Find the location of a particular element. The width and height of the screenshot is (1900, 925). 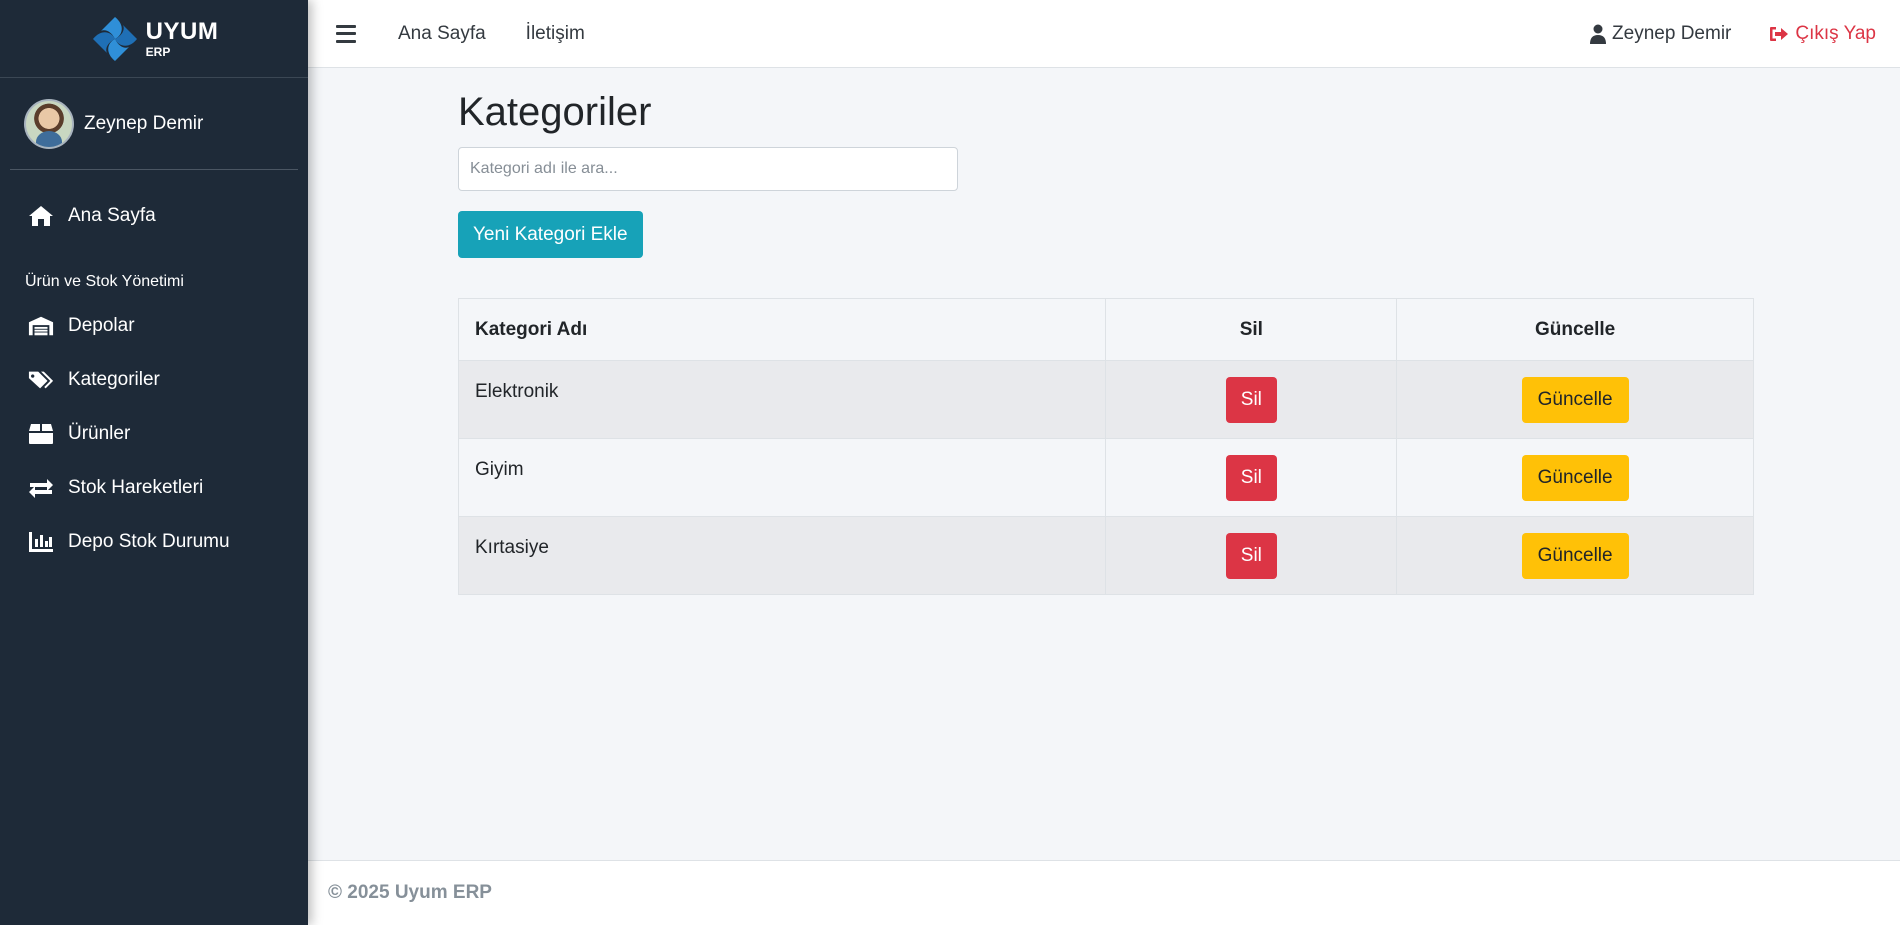

table-row: Giyim Sil Güncelle is located at coordinates (1105, 477).